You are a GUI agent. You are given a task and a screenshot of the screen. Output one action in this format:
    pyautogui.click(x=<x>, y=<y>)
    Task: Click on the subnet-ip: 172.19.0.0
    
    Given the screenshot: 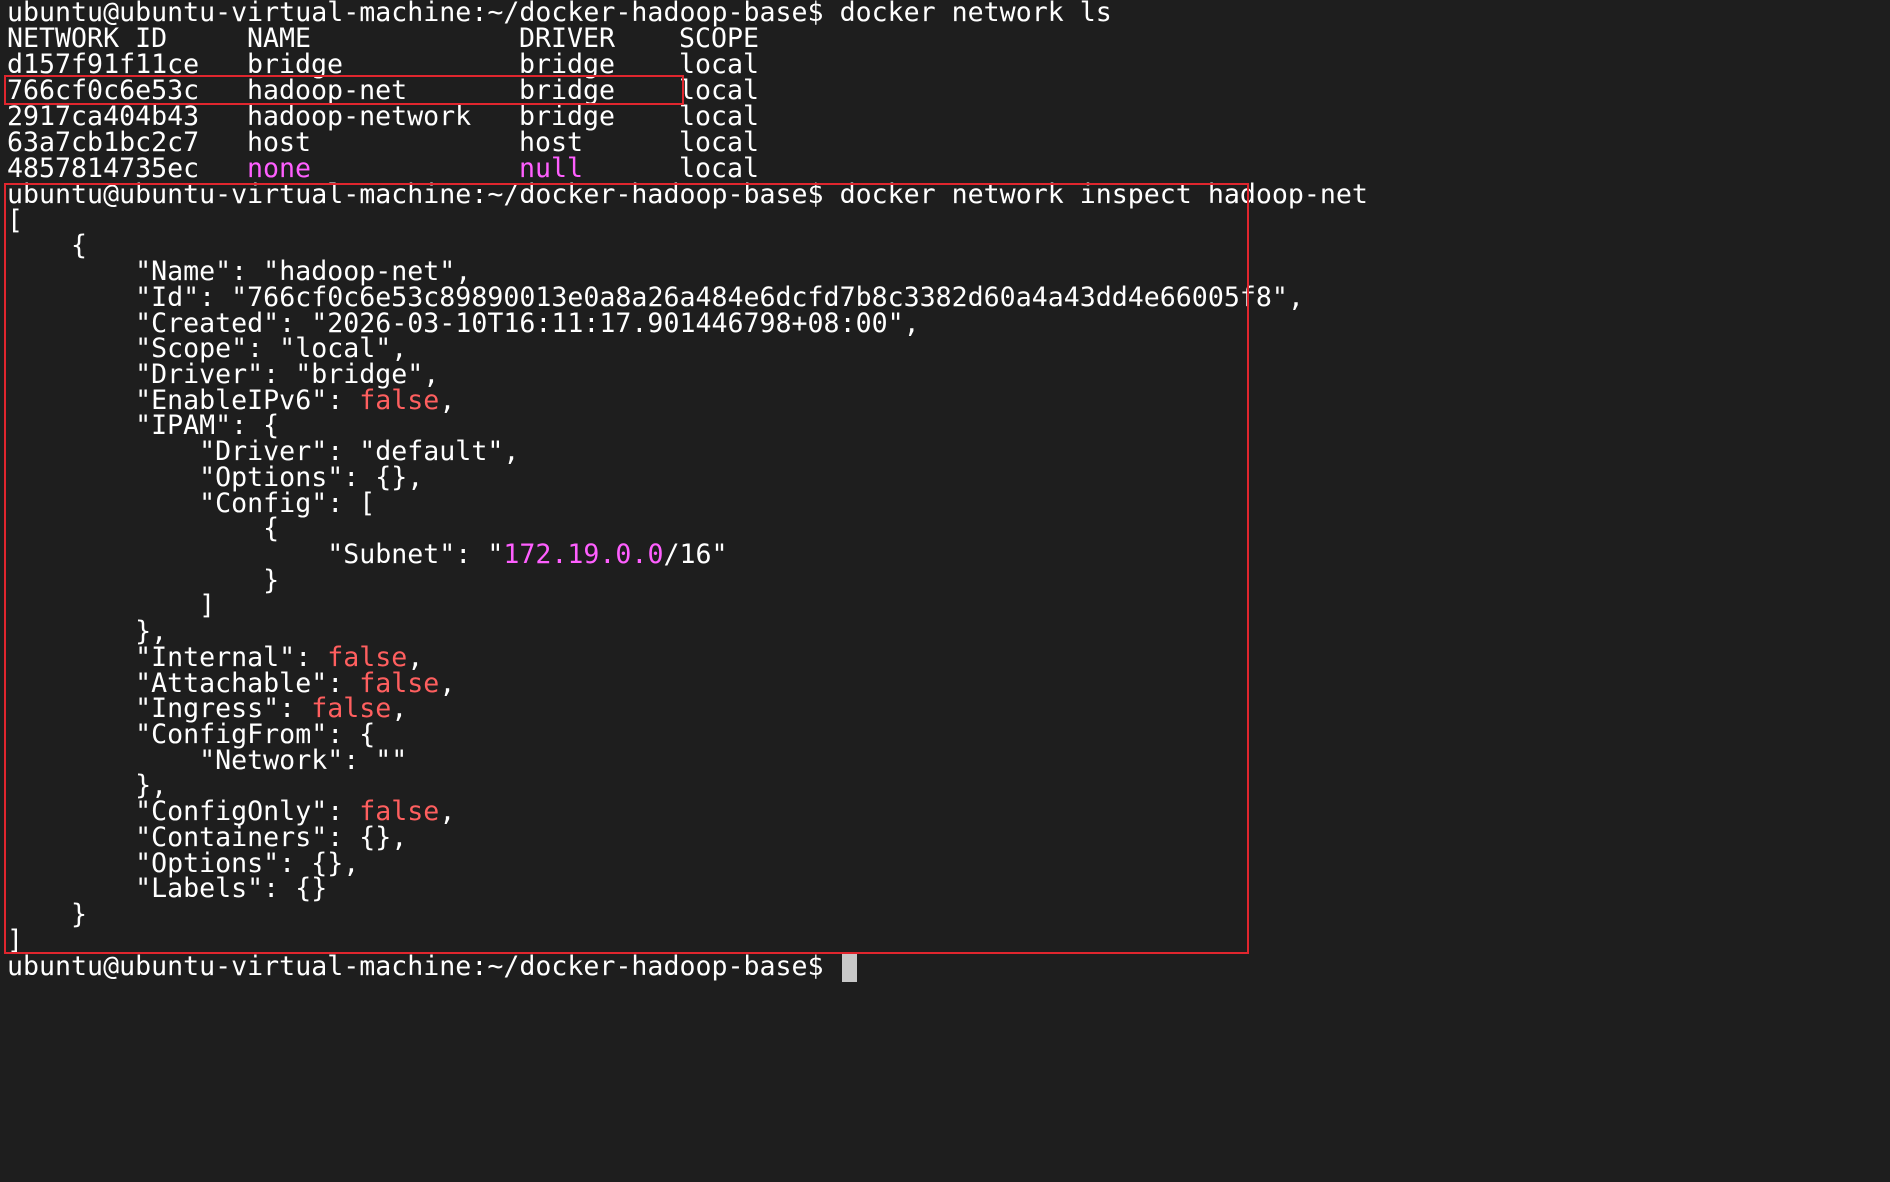 What is the action you would take?
    pyautogui.click(x=583, y=554)
    